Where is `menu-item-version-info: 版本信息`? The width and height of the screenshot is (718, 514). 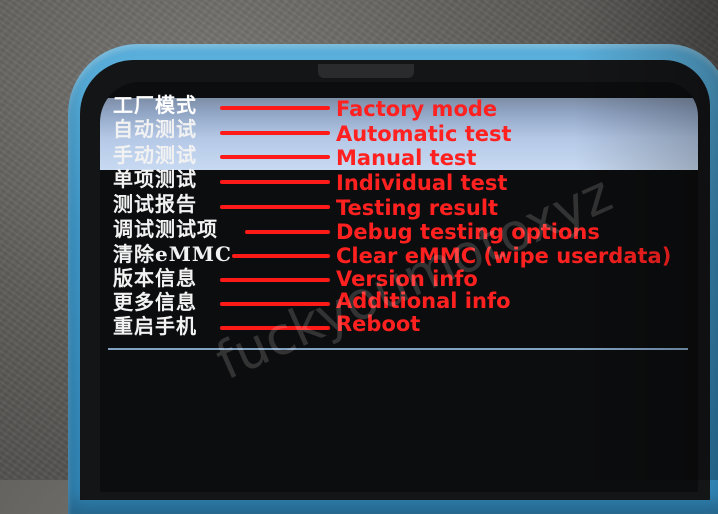
menu-item-version-info: 版本信息 is located at coordinates (155, 278).